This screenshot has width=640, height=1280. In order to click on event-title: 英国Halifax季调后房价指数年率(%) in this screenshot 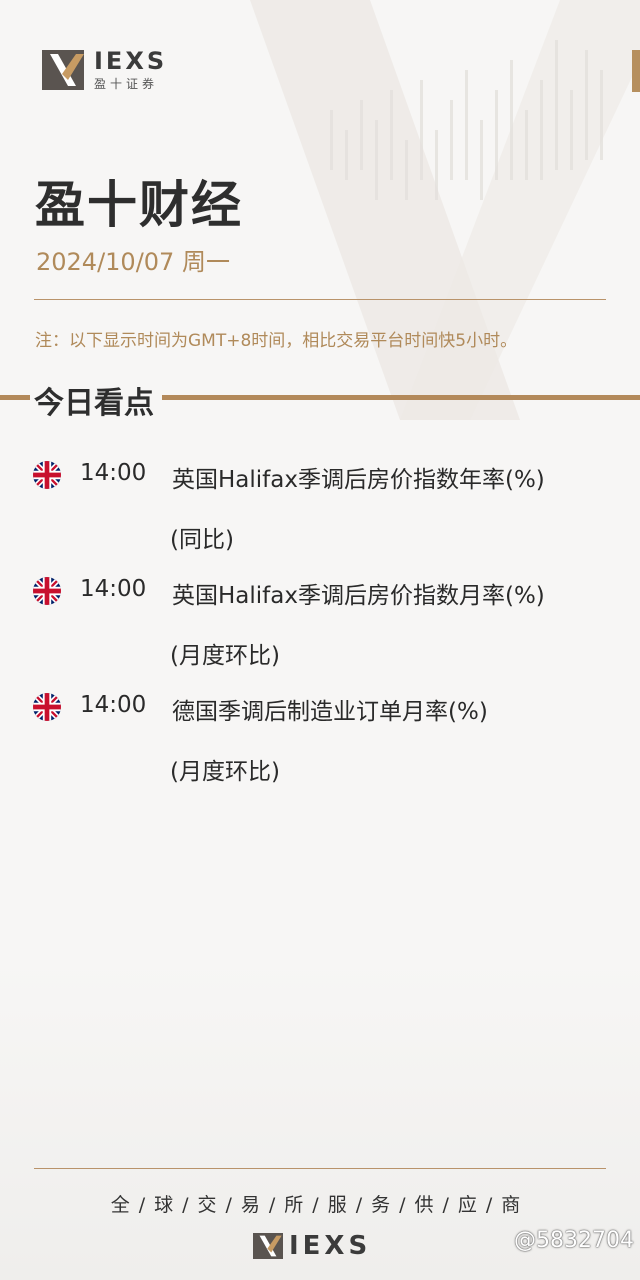, I will do `click(358, 480)`.